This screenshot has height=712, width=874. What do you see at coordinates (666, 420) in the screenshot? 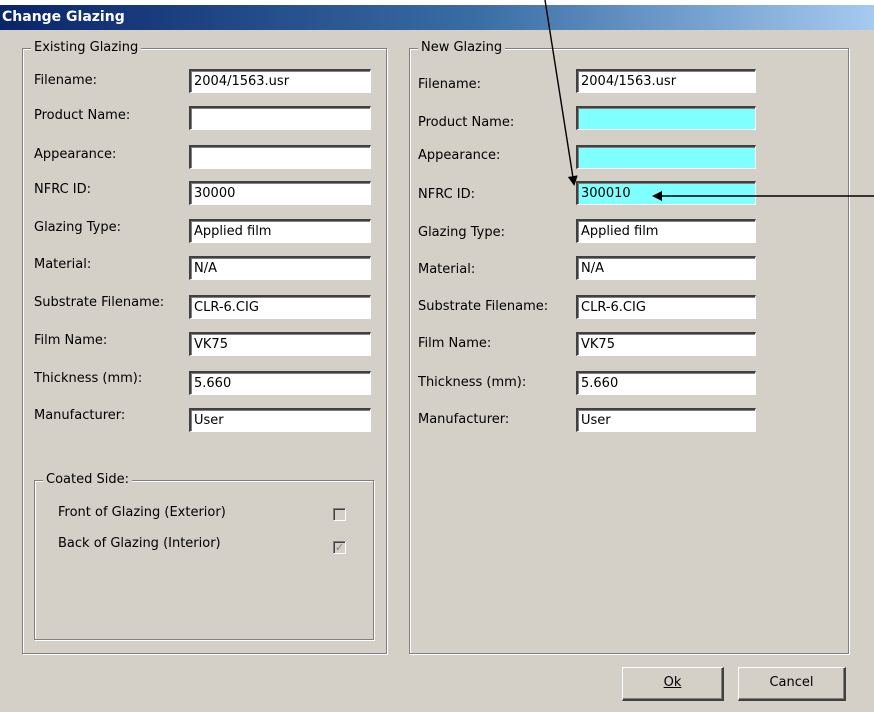
I see `new-manufacturer-field: User` at bounding box center [666, 420].